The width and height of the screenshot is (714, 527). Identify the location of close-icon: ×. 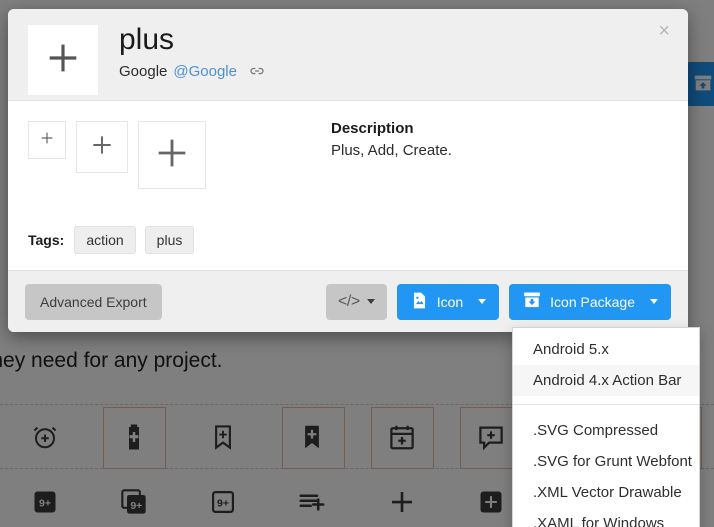
(664, 31).